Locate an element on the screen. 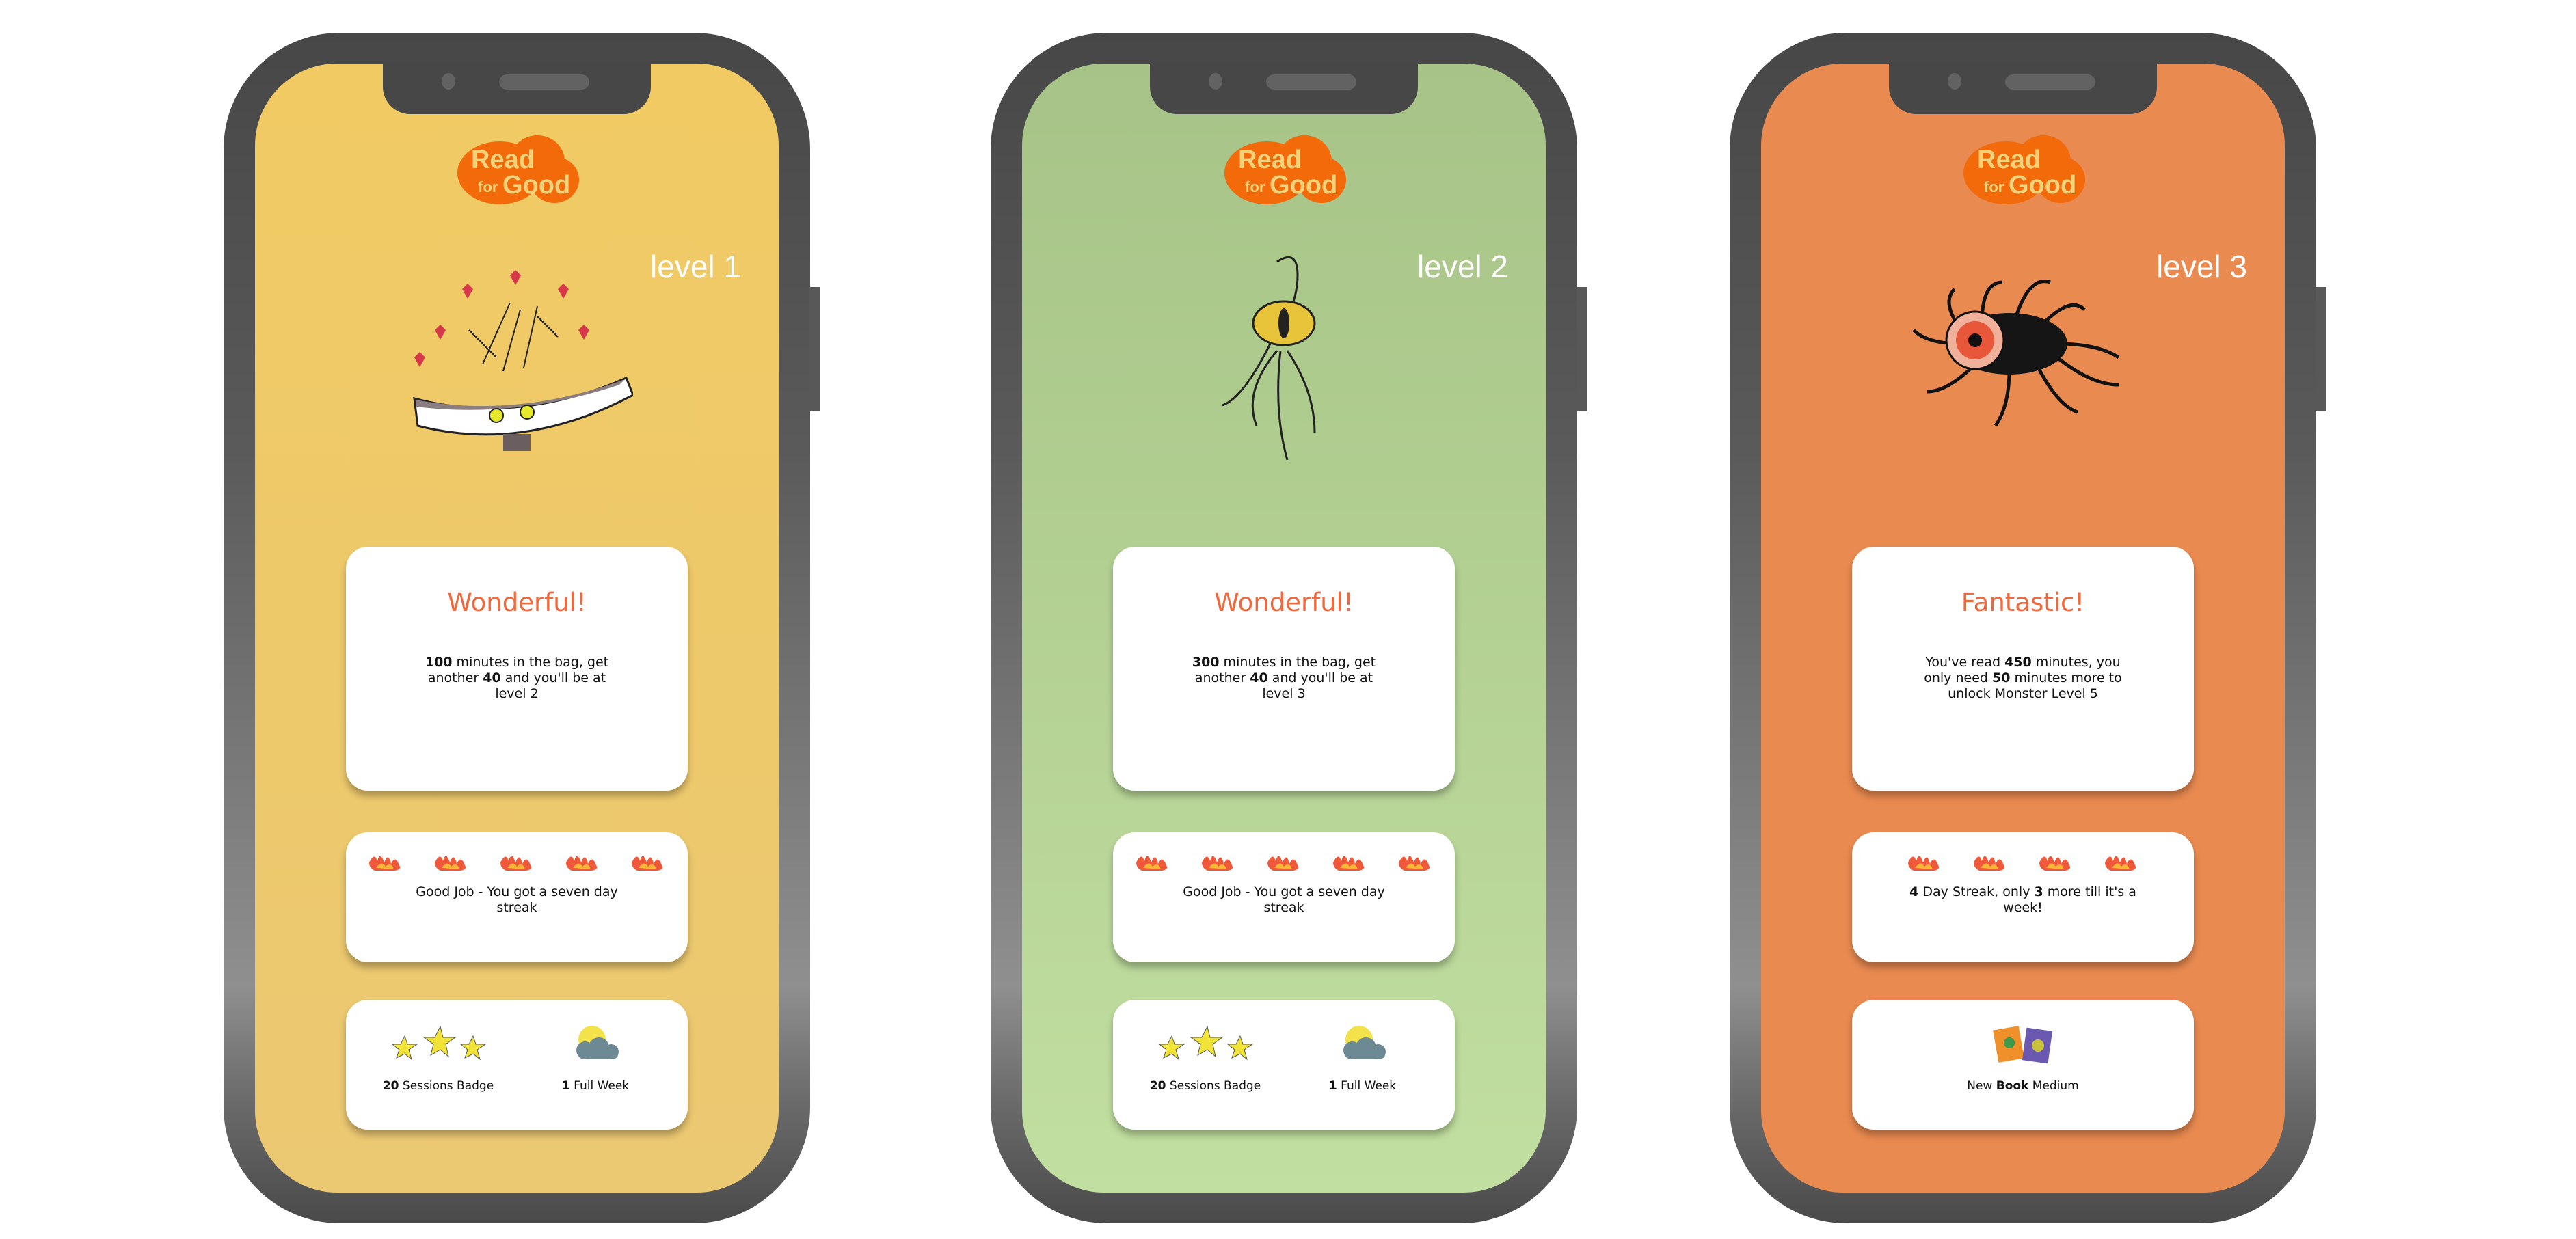 This screenshot has width=2576, height=1239. progress-title: Fantastic! is located at coordinates (2023, 602).